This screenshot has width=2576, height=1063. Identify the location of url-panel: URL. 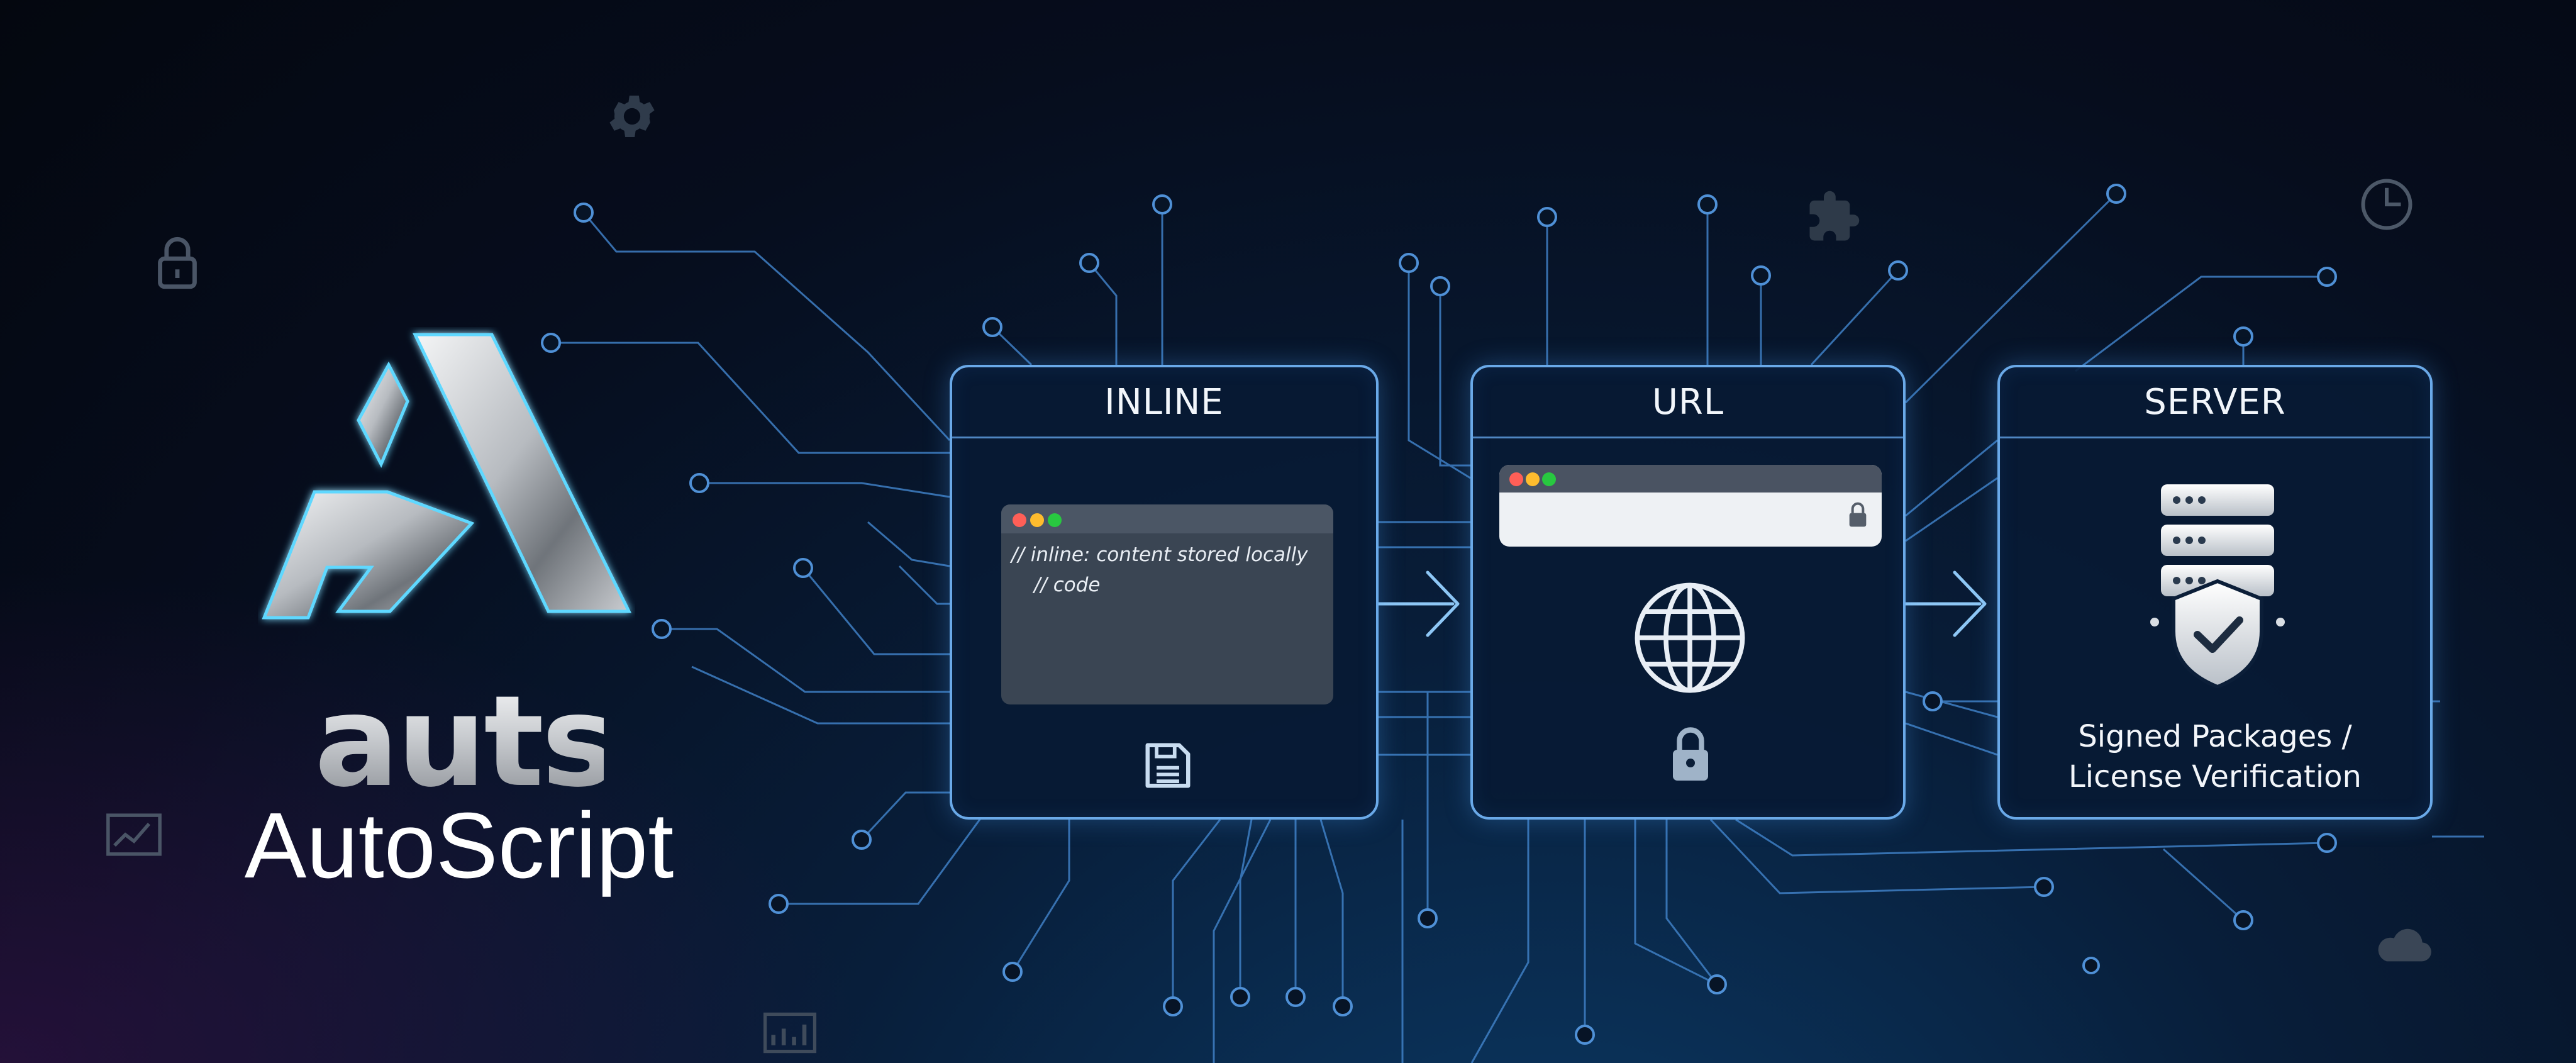
(1688, 593).